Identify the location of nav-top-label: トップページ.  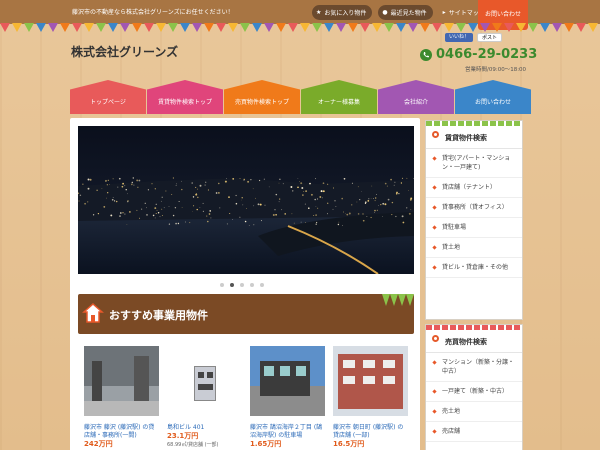
(108, 102).